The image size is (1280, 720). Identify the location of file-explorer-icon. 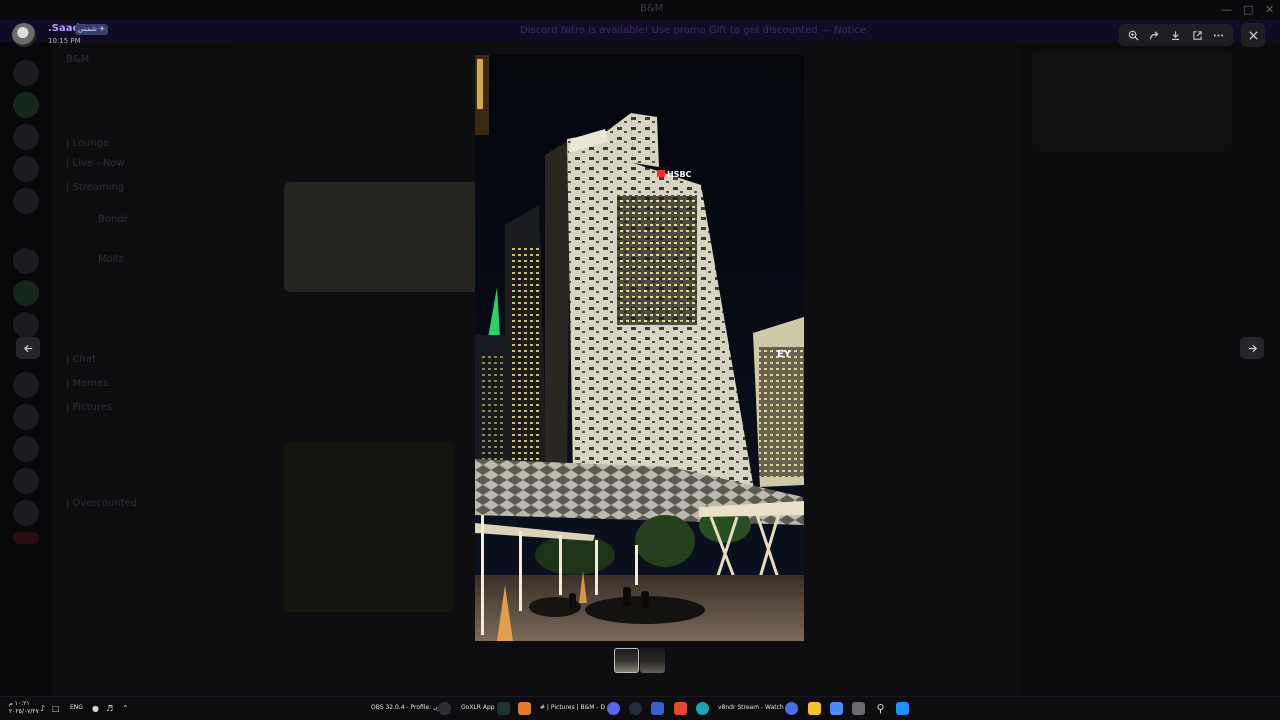
(814, 708).